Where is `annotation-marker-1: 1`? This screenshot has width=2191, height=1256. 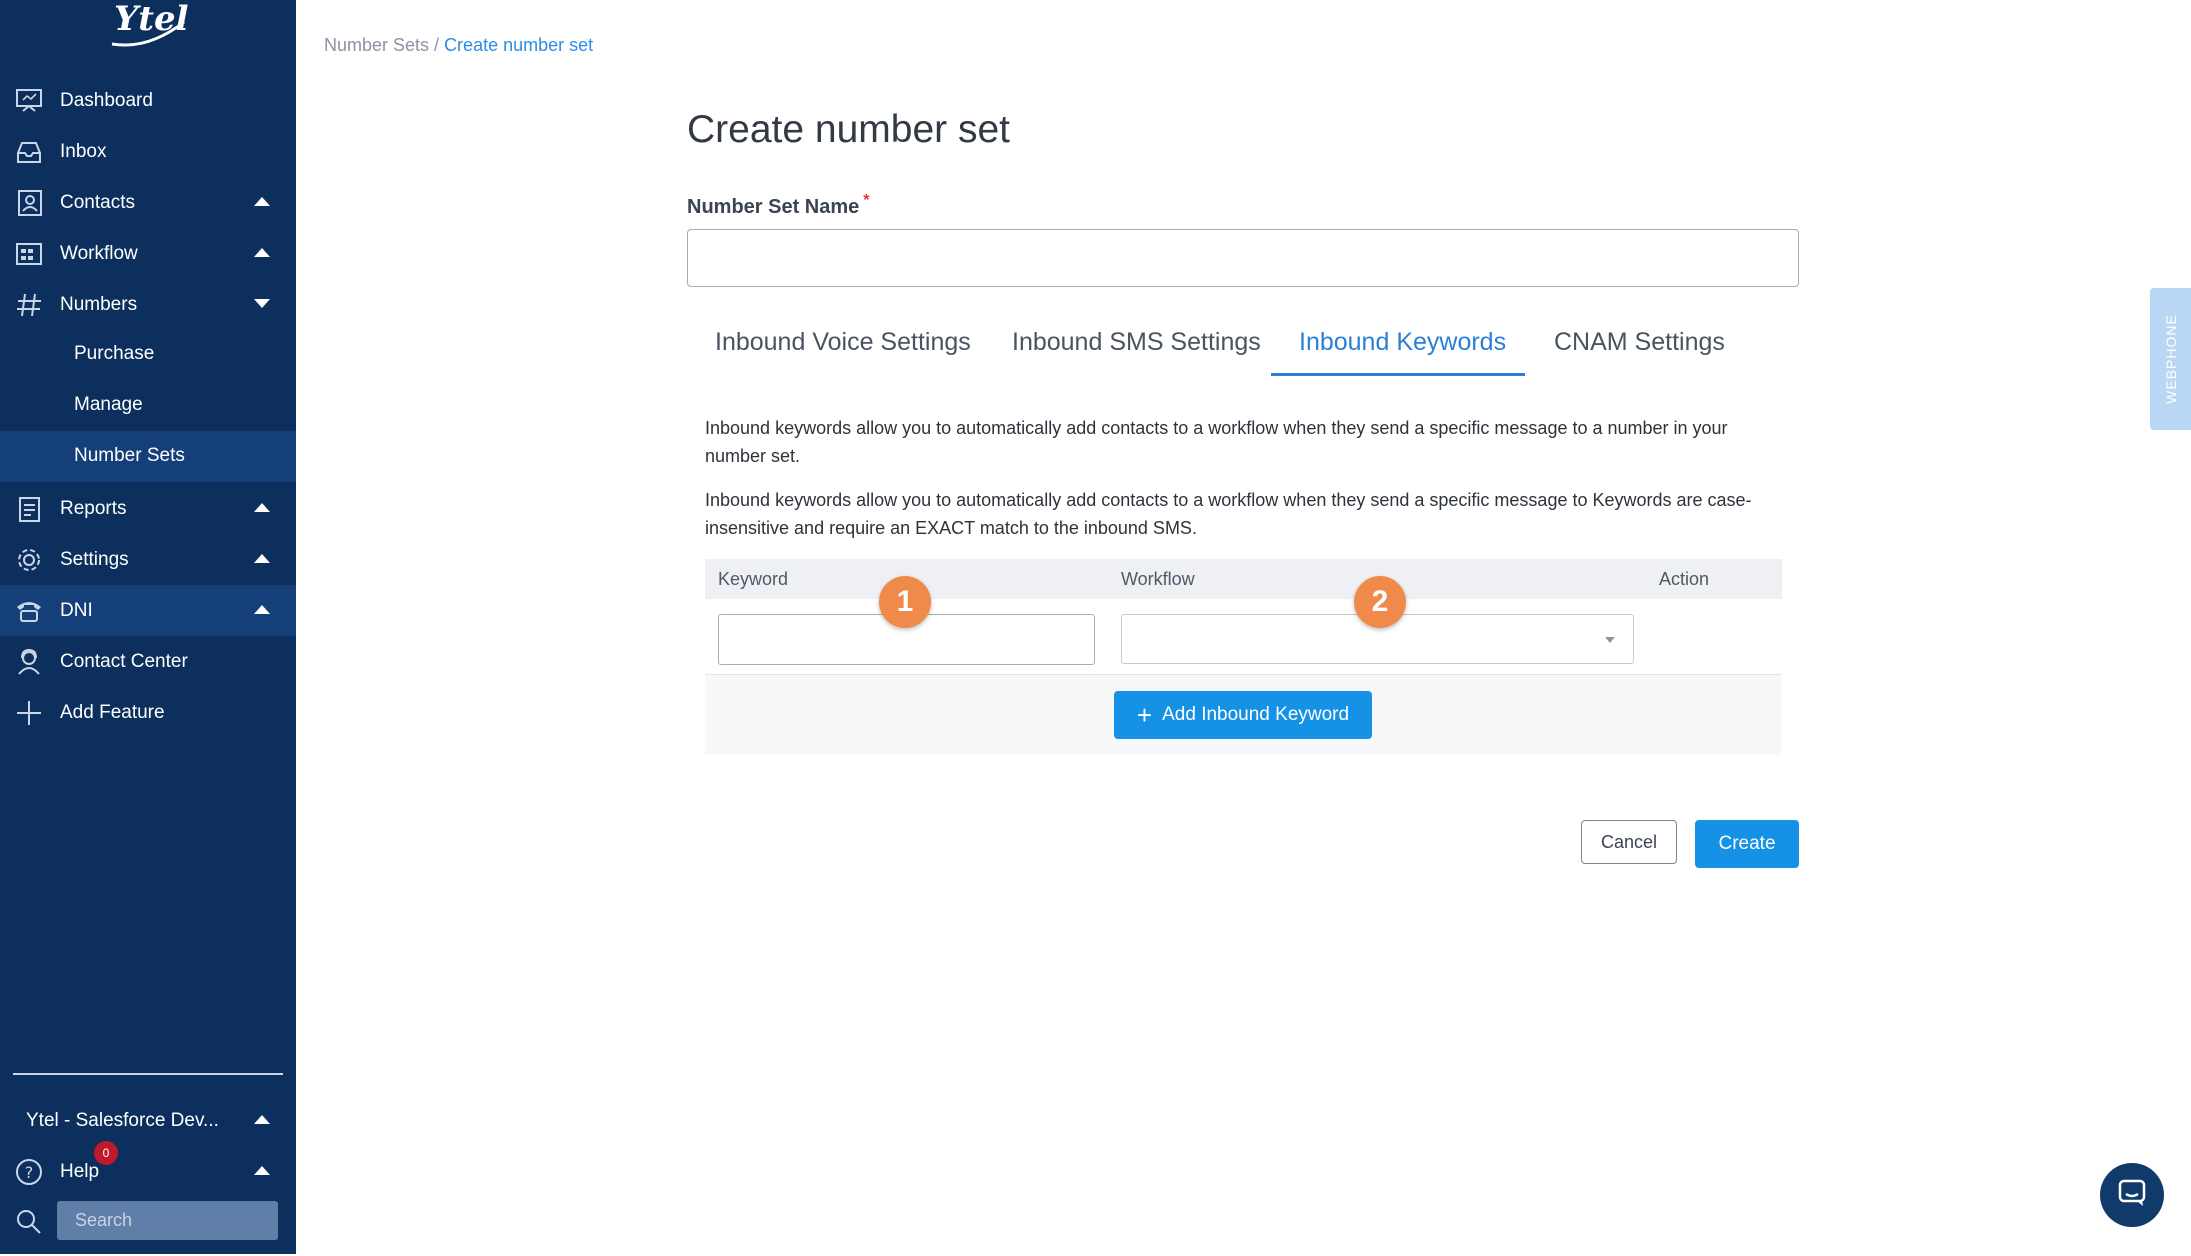
annotation-marker-1: 1 is located at coordinates (905, 602).